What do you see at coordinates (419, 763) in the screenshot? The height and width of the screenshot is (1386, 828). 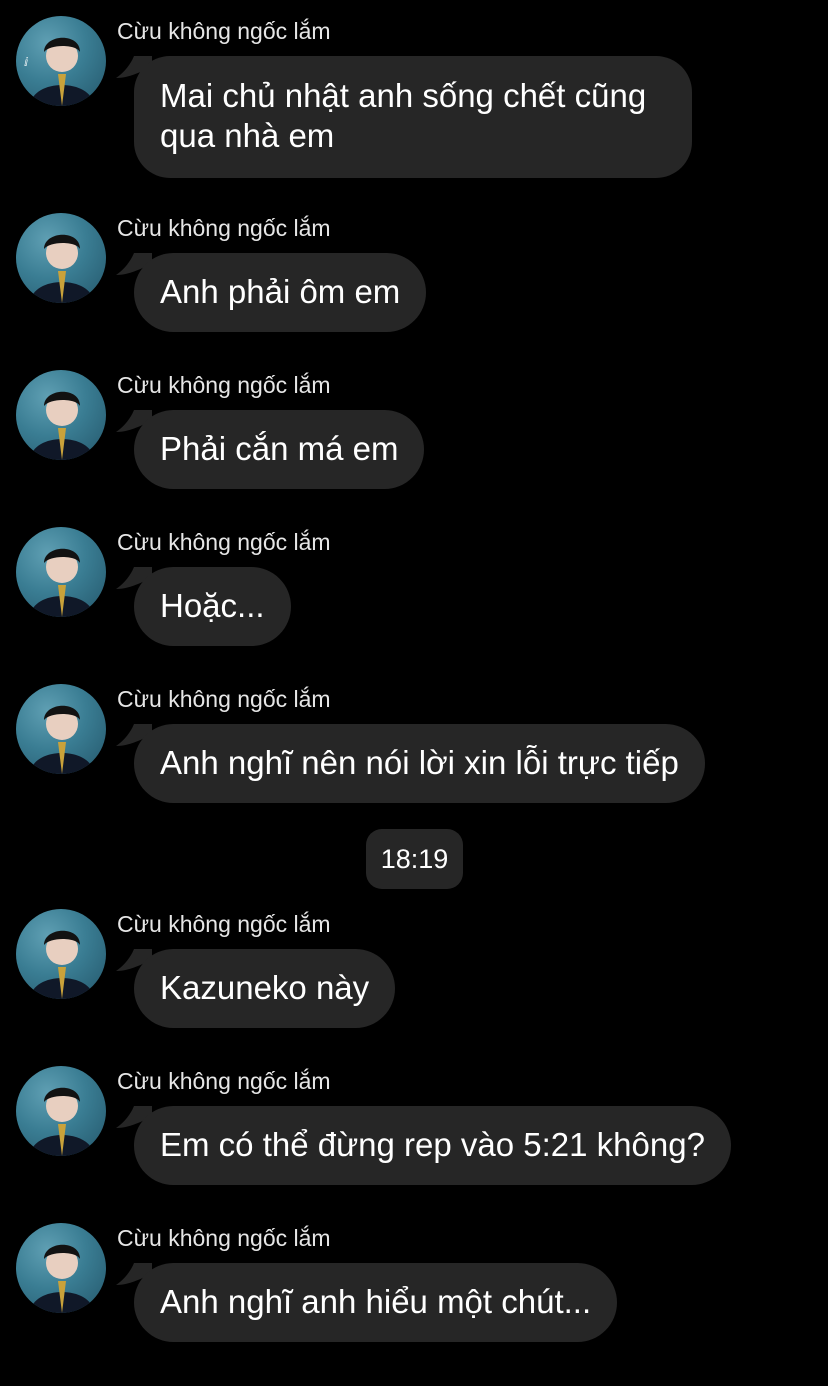 I see `message-bubble: Anh nghĩ nên nói lời xin lỗi trực tiếp` at bounding box center [419, 763].